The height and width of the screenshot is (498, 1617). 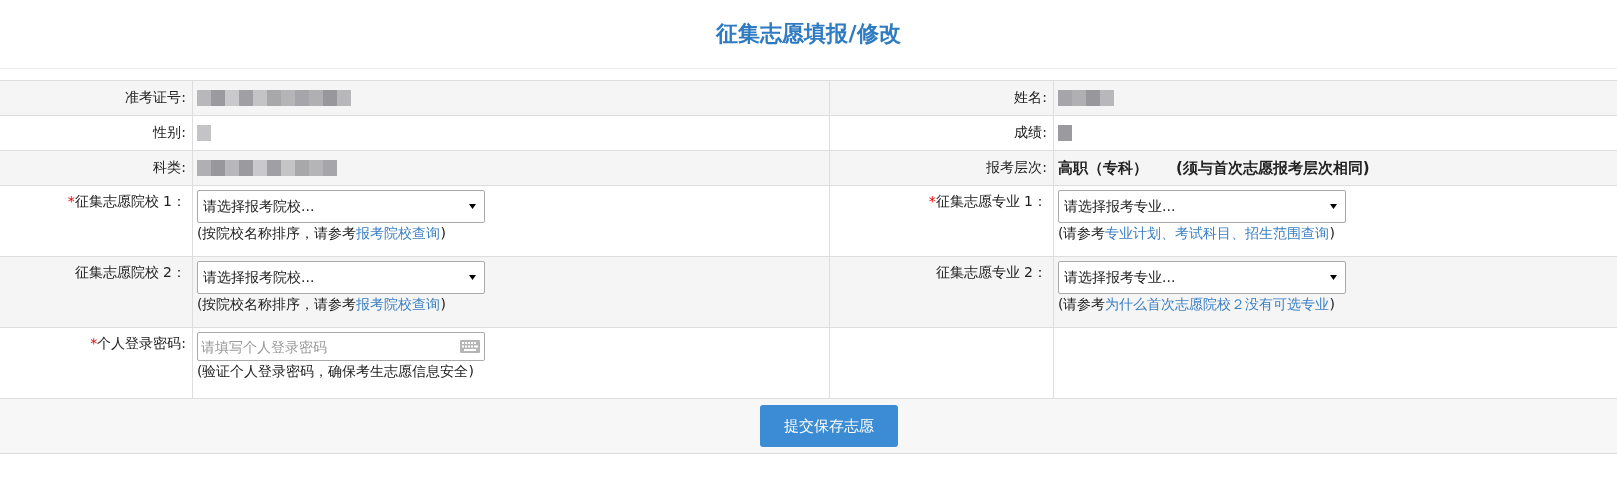 I want to click on field-label: 姓名:, so click(x=1030, y=98).